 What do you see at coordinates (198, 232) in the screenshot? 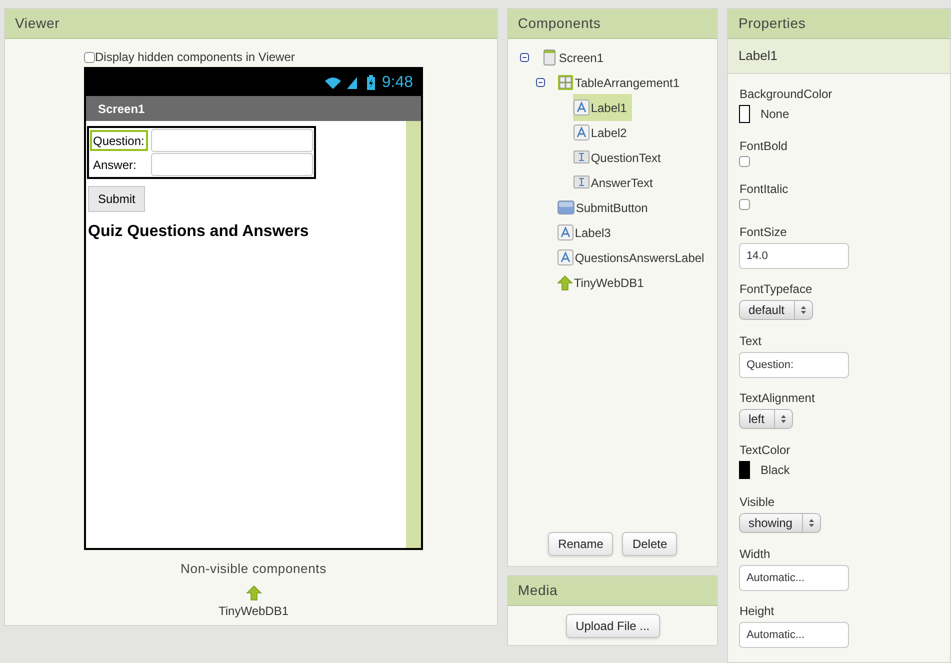
I see `heading-label: Quiz Questions and Answers` at bounding box center [198, 232].